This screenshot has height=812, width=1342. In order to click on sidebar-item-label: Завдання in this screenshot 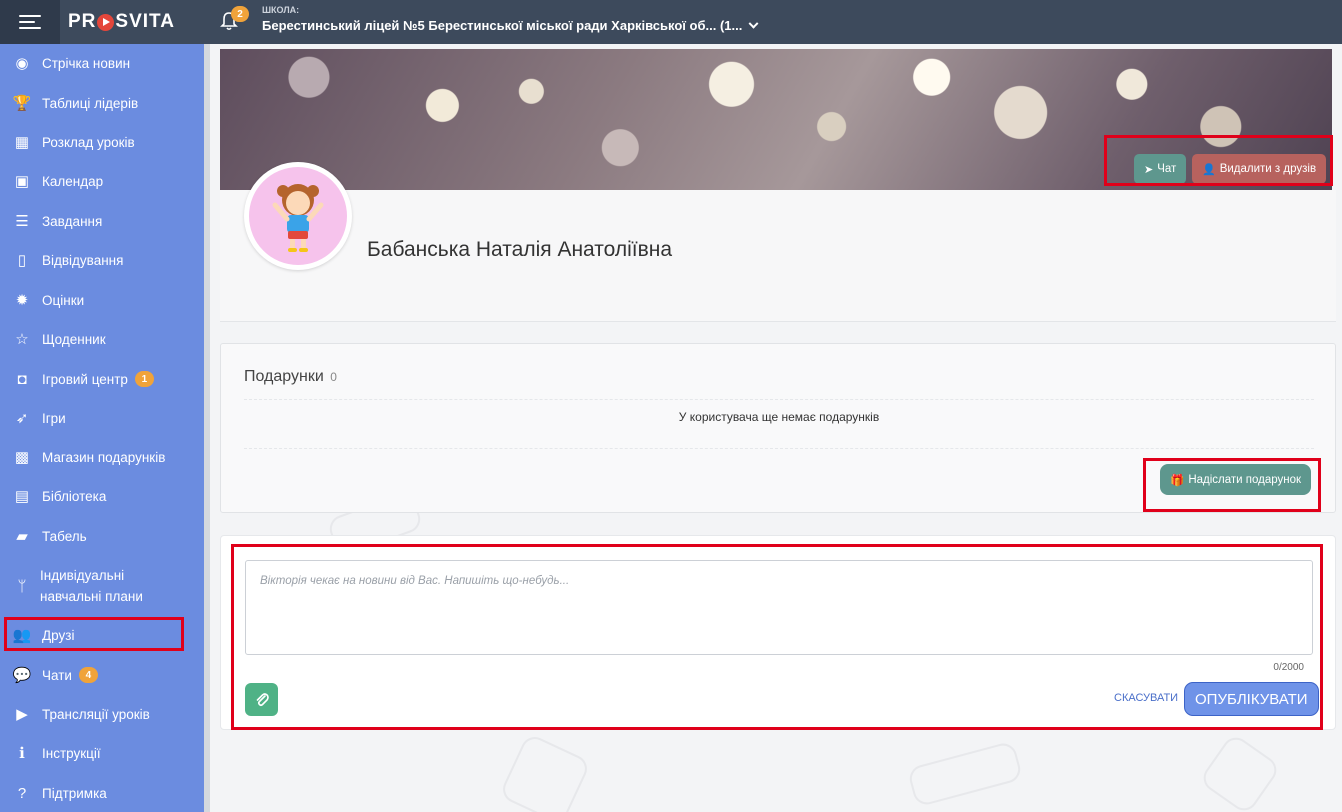, I will do `click(72, 221)`.